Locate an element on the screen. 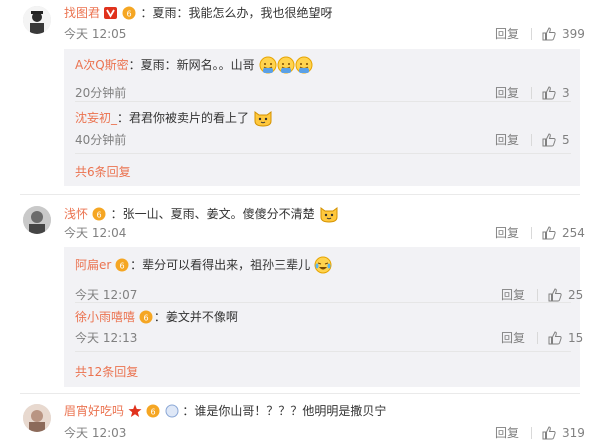  comment-text: ：张一山、夏雨、姜文。傻傻分不清楚 is located at coordinates (212, 214).